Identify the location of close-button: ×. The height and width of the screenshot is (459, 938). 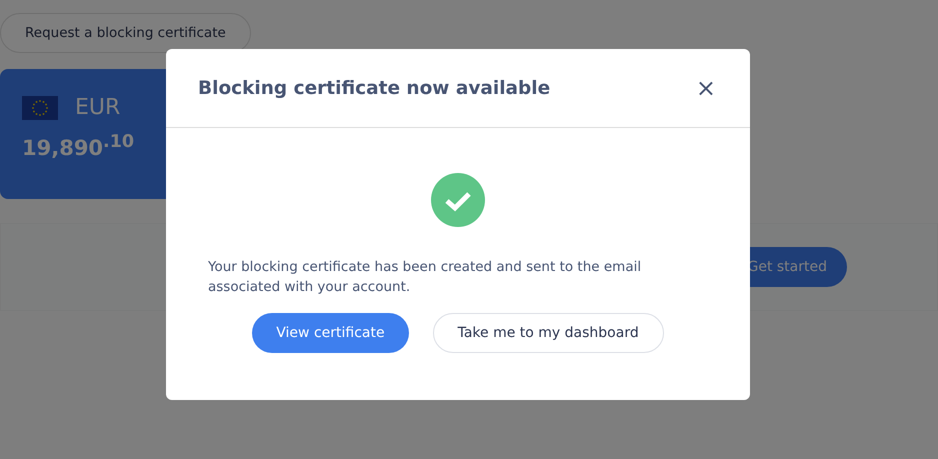
(706, 88).